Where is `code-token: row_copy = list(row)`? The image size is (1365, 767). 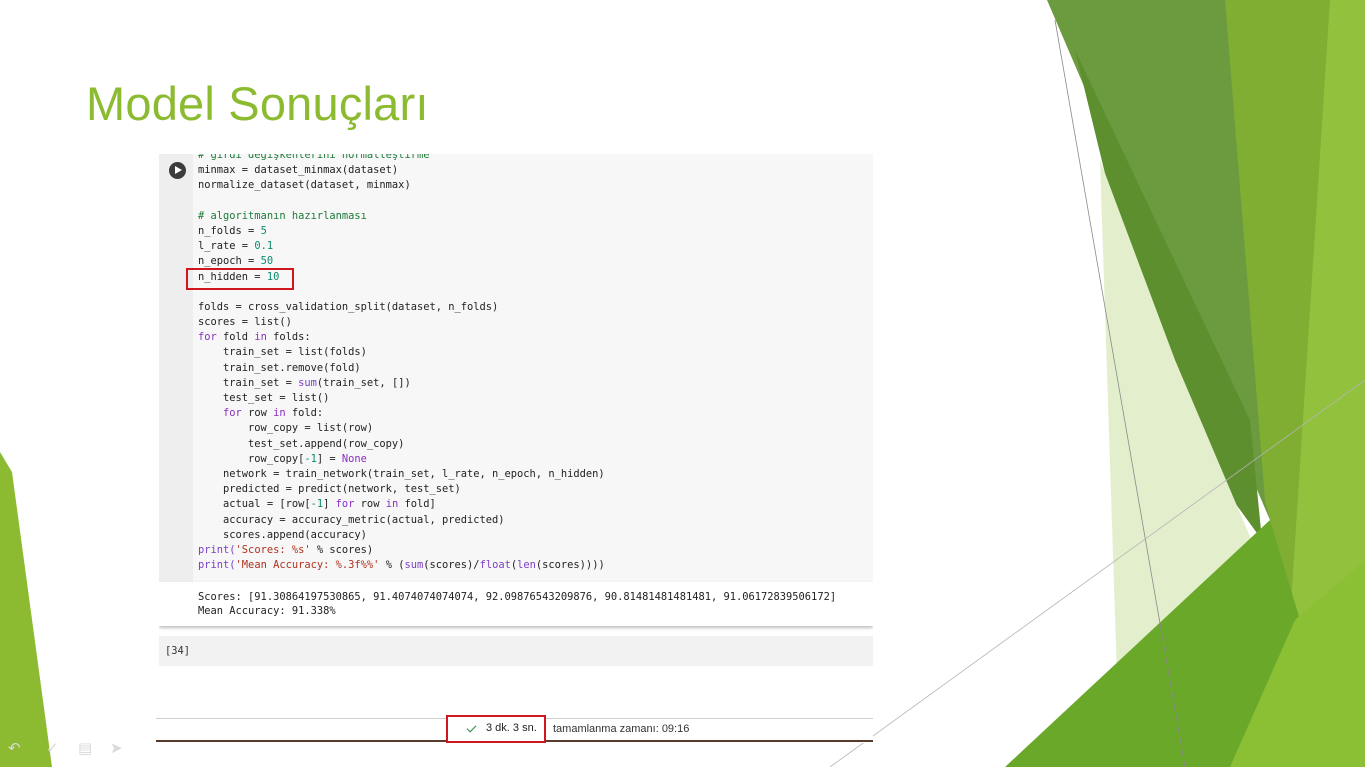
code-token: row_copy = list(row) is located at coordinates (286, 428).